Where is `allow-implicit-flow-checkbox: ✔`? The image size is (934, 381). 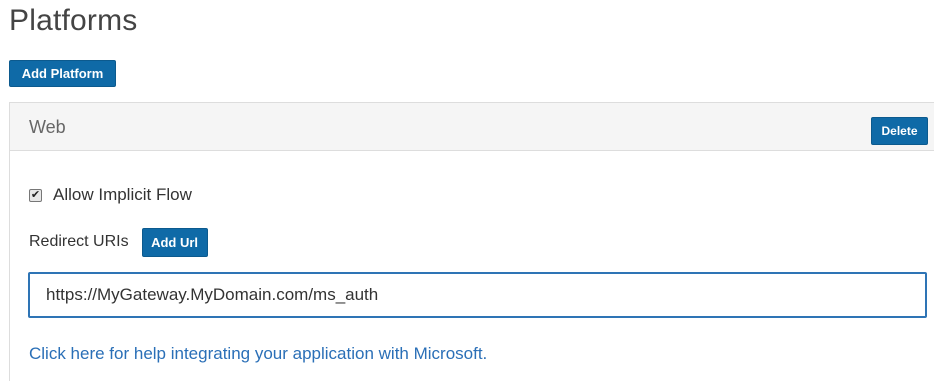
allow-implicit-flow-checkbox: ✔ is located at coordinates (35, 195).